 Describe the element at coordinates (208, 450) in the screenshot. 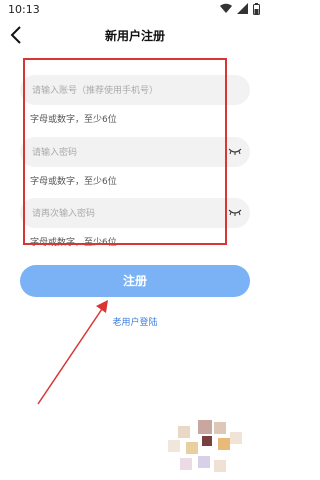

I see `blurred-mosaic` at that location.